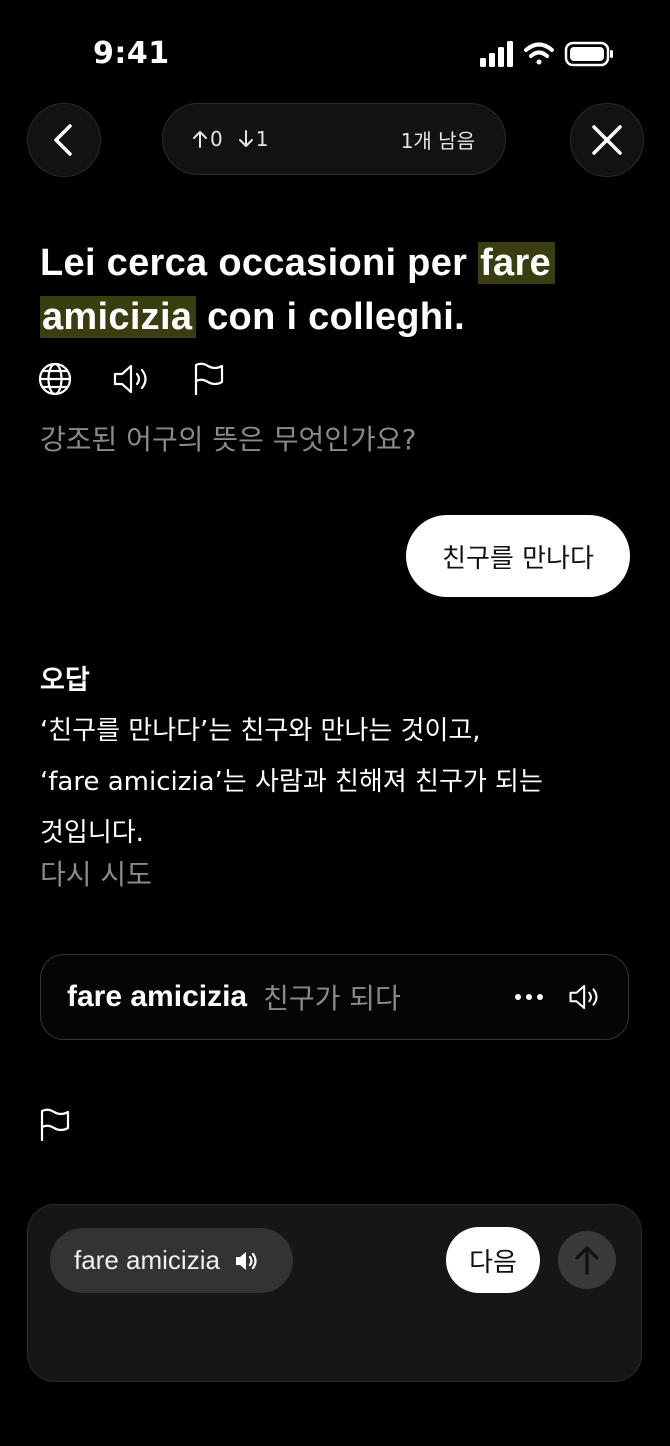 The width and height of the screenshot is (670, 1446). I want to click on sentence-actions, so click(132, 379).